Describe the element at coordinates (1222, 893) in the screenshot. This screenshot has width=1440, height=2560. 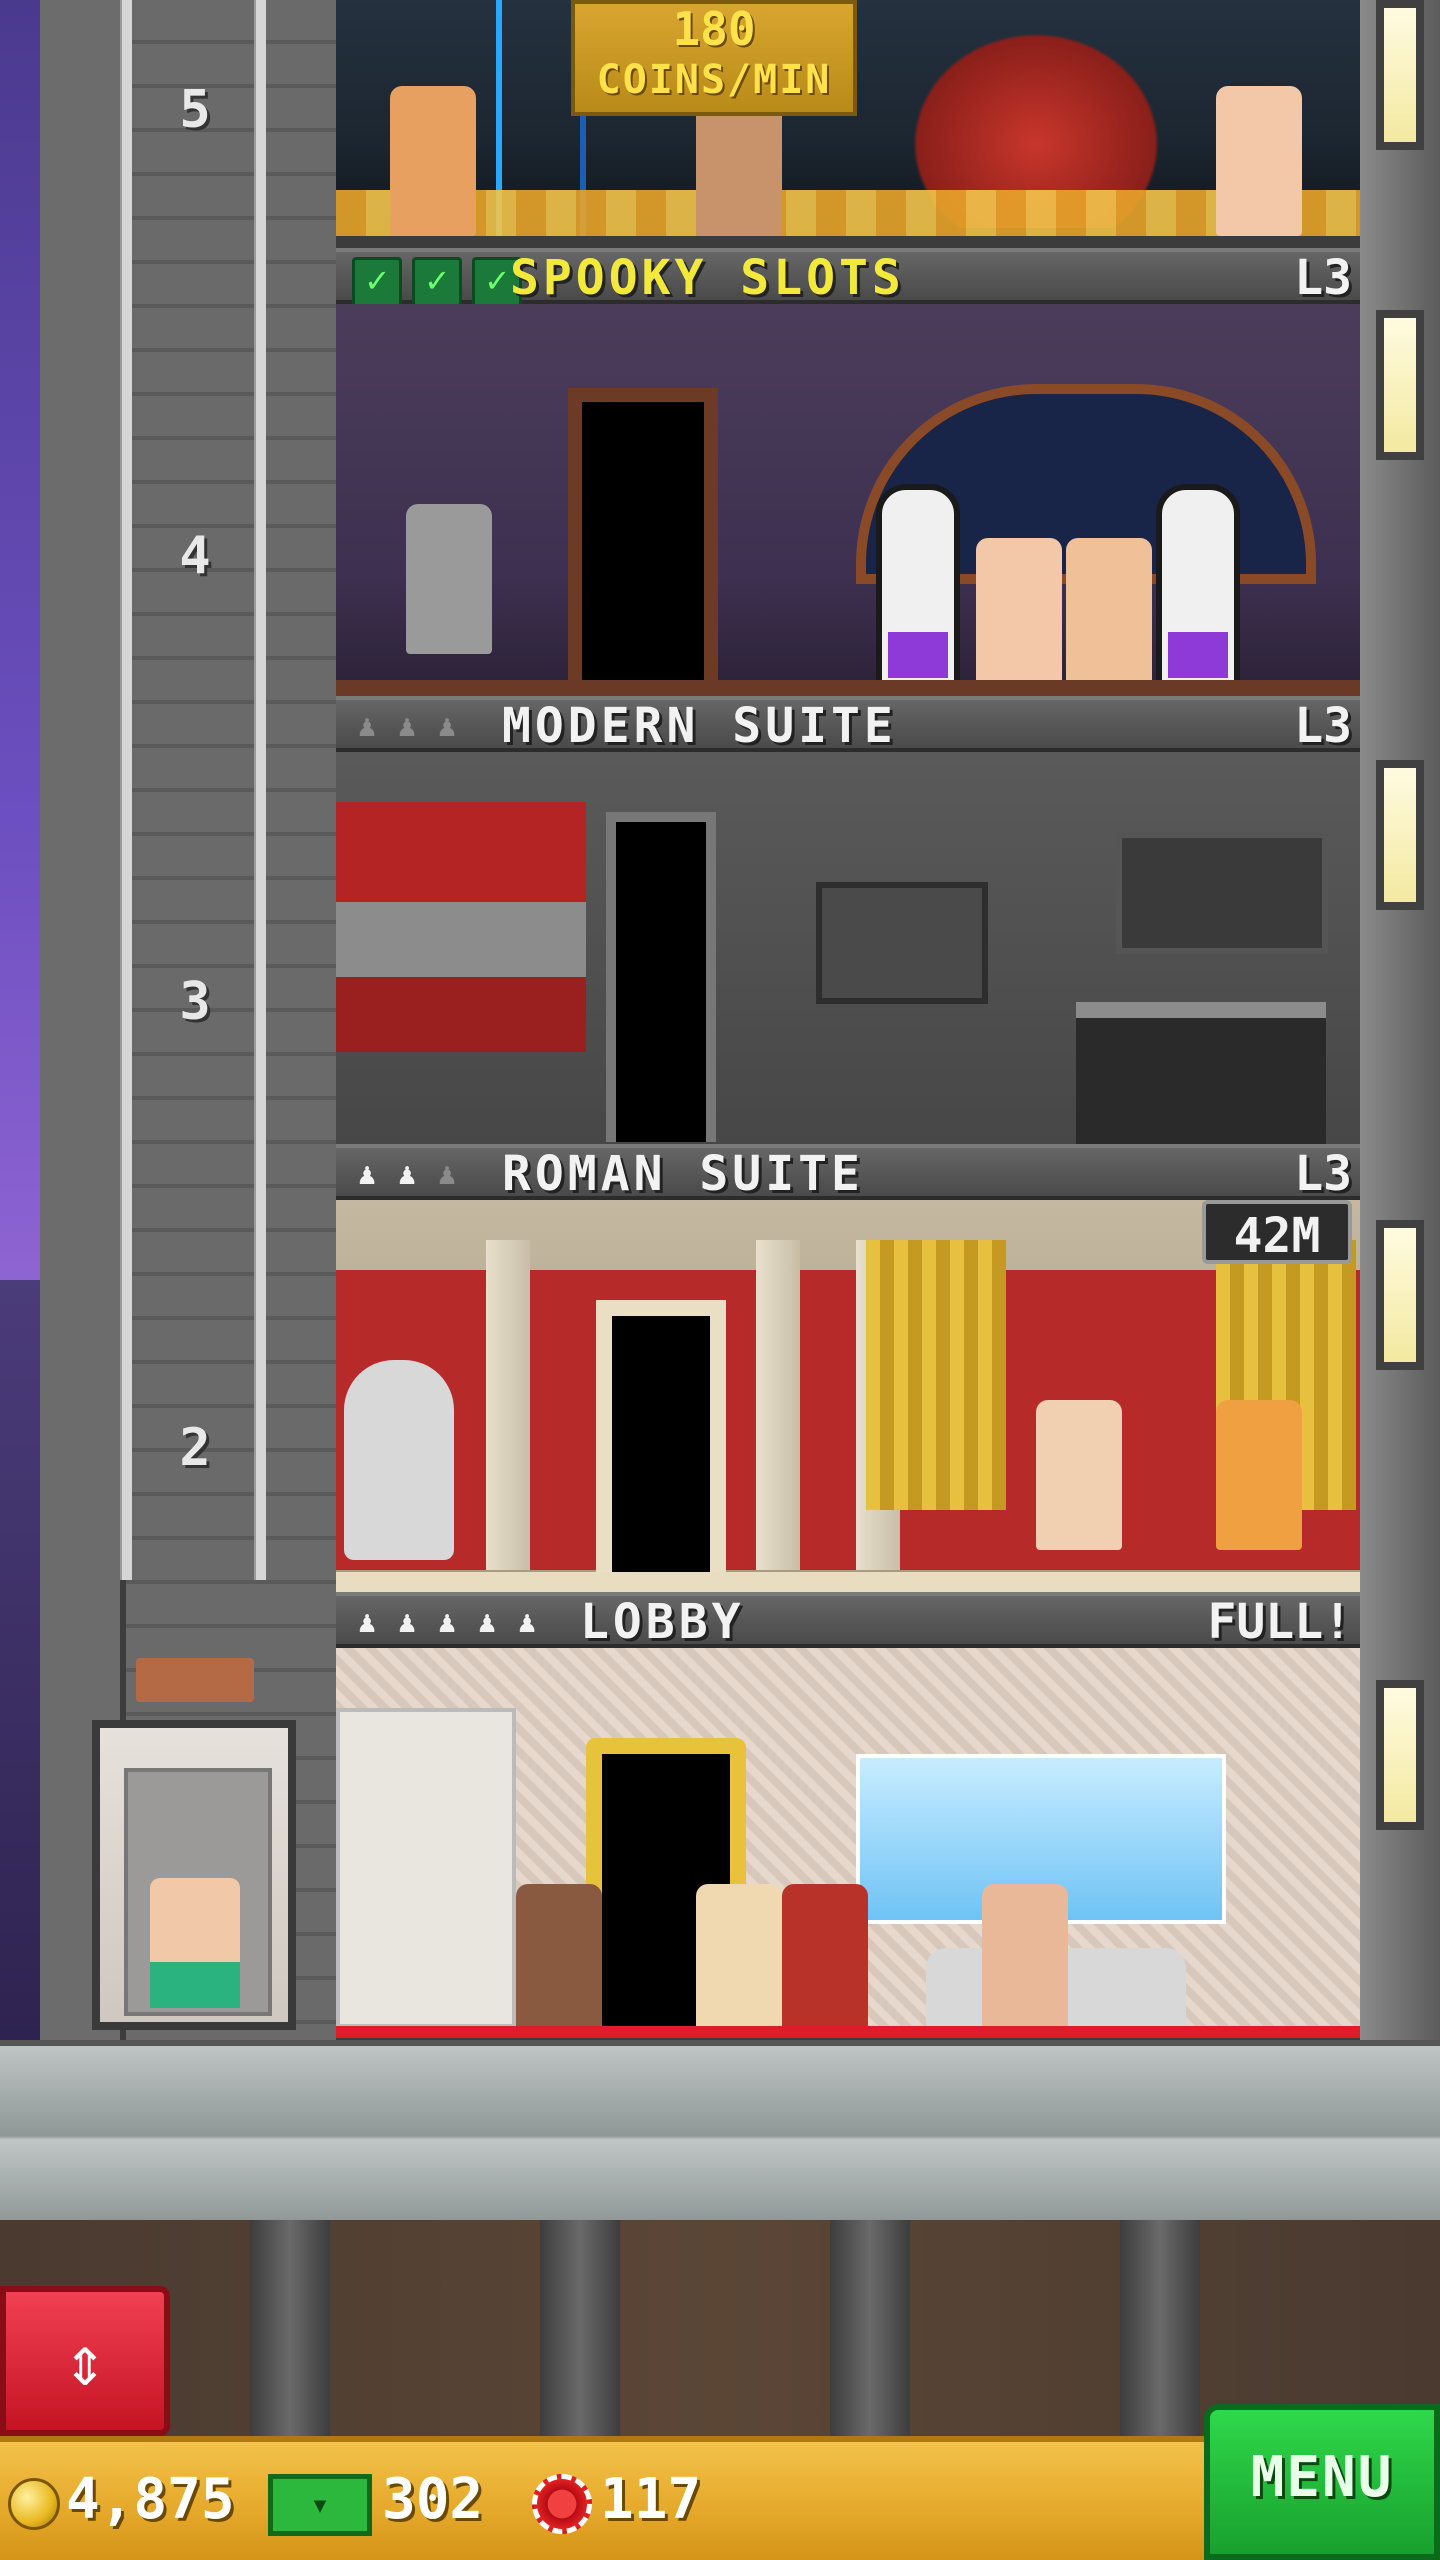
I see `bookshelf` at that location.